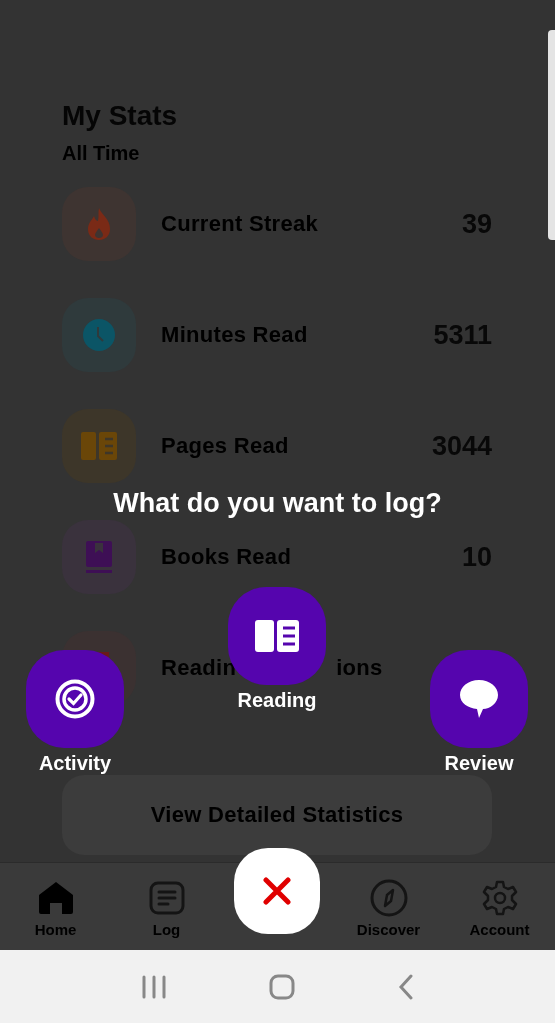 This screenshot has height=1023, width=555. I want to click on back-icon, so click(405, 986).